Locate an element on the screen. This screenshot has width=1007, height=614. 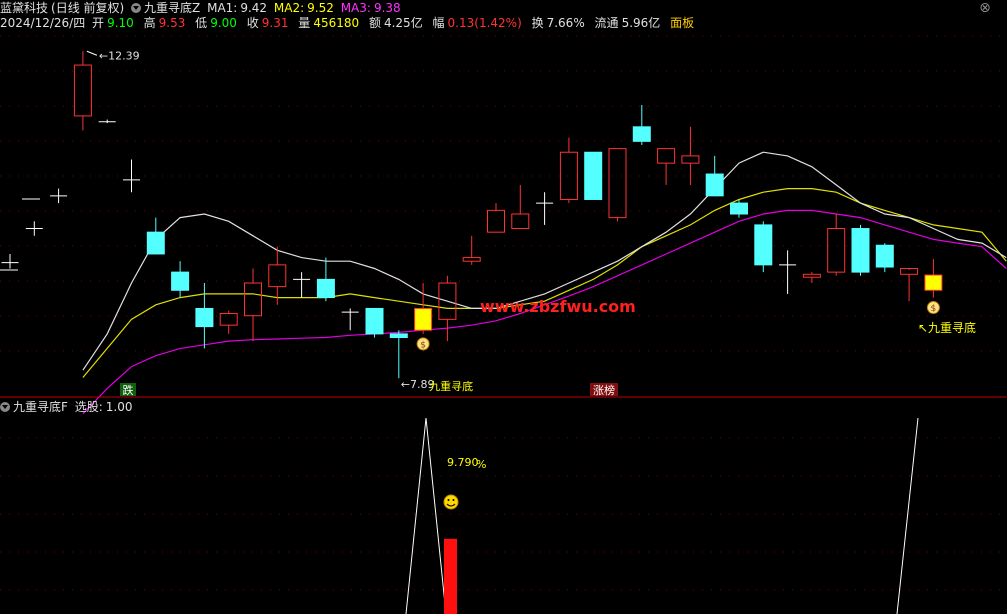
sub-indicator-name: 九重寻底F is located at coordinates (40, 407).